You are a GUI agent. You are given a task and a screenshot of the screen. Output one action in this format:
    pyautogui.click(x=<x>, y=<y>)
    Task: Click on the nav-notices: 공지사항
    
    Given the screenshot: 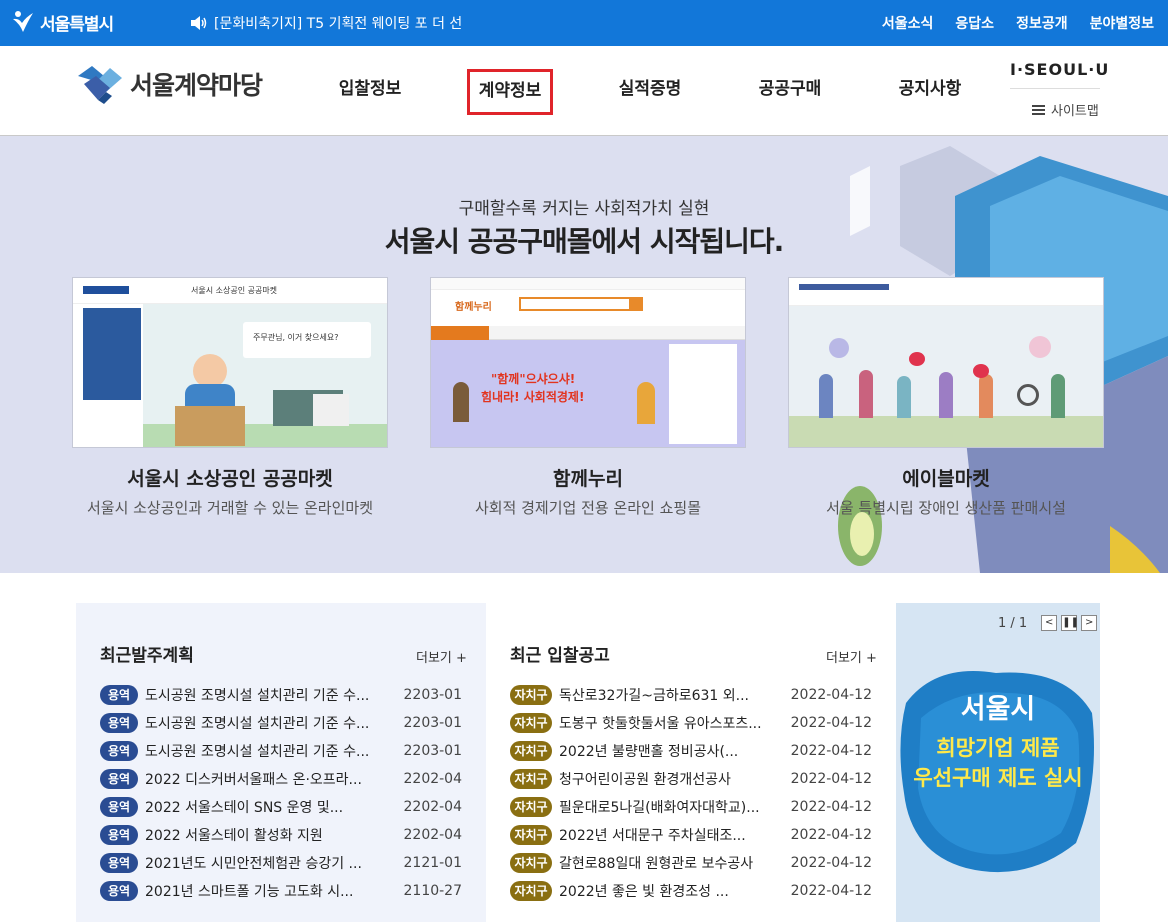 What is the action you would take?
    pyautogui.click(x=930, y=93)
    